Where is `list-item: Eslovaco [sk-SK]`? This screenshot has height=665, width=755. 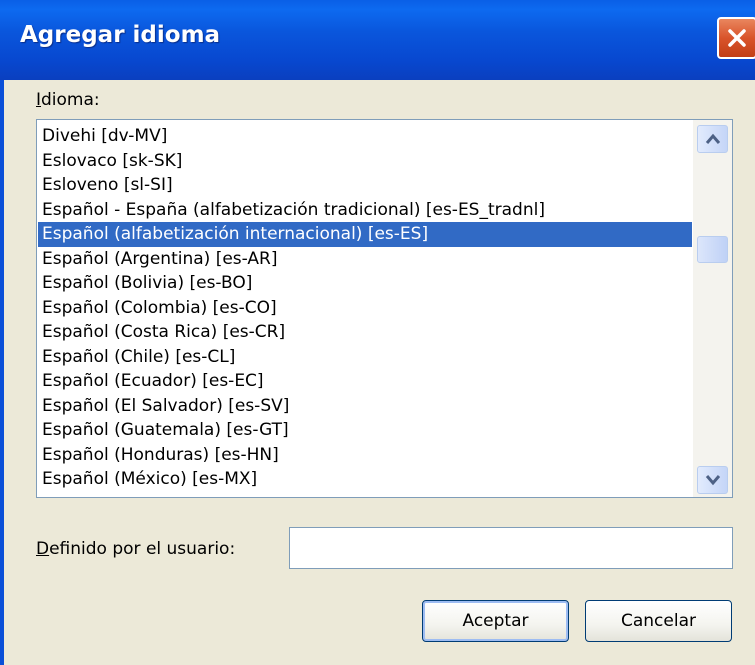 list-item: Eslovaco [sk-SK] is located at coordinates (365, 161).